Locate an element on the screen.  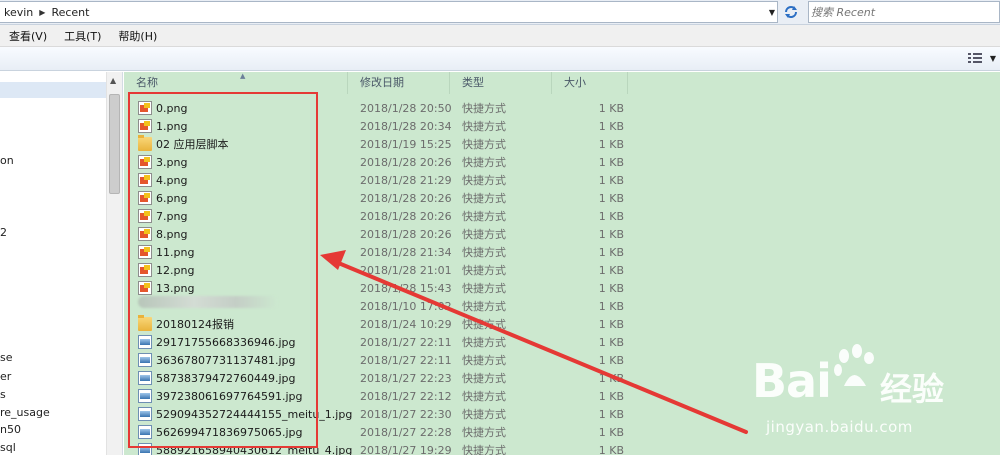
file-date: 2018/1/28 21:01 is located at coordinates (406, 270).